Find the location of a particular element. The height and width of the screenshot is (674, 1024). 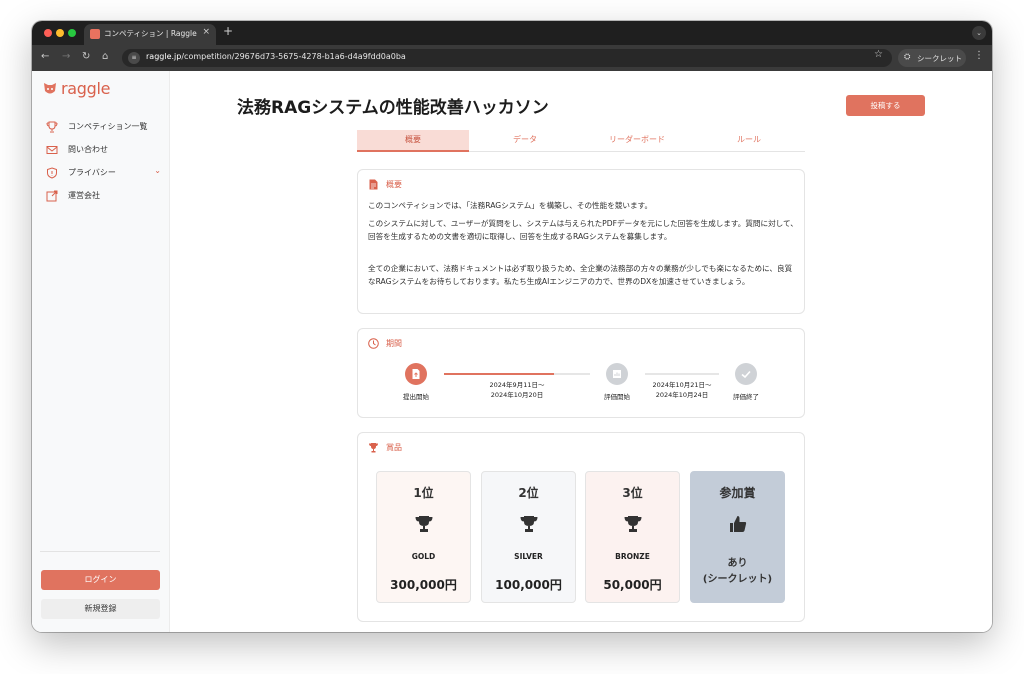

submission-start-node is located at coordinates (416, 374).